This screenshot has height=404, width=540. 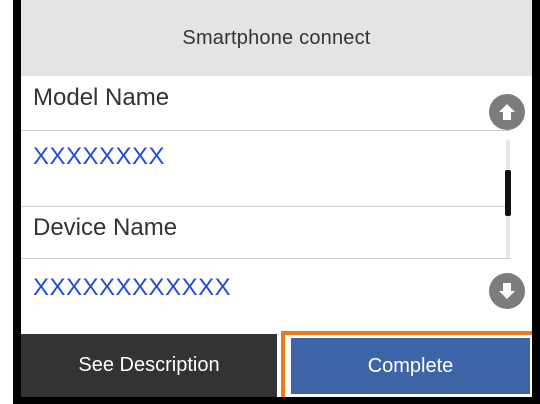 What do you see at coordinates (132, 287) in the screenshot?
I see `device-name-value: XXXXXXXXXXXX` at bounding box center [132, 287].